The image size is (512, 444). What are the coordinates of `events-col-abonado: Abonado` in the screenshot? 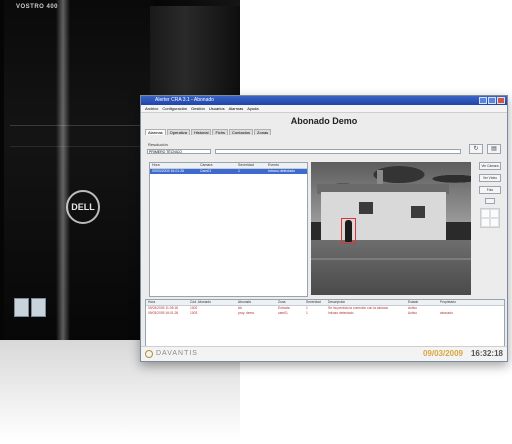 It's located at (258, 302).